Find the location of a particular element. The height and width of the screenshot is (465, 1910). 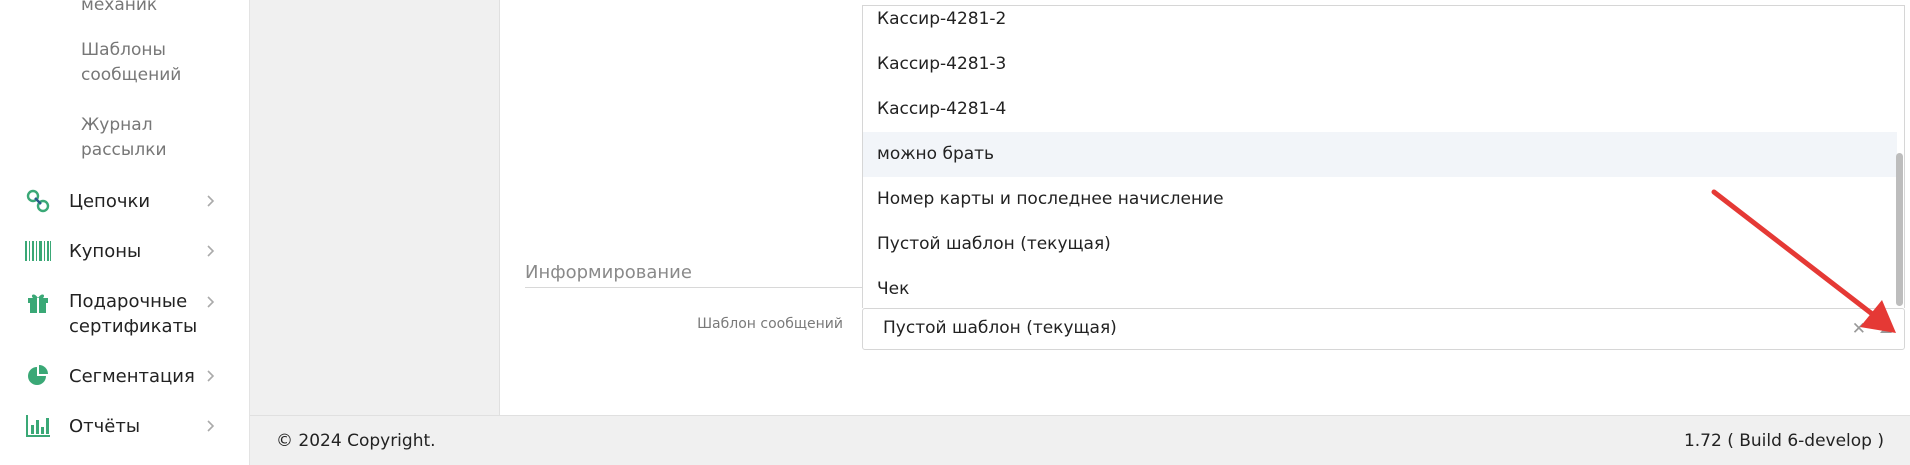

dropdown-option: Кассир-4281-4 is located at coordinates (1380, 109).